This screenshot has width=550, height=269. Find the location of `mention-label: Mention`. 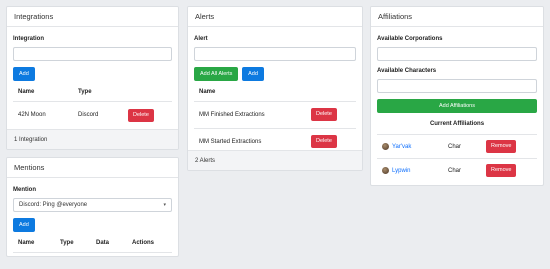

mention-label: Mention is located at coordinates (24, 190).